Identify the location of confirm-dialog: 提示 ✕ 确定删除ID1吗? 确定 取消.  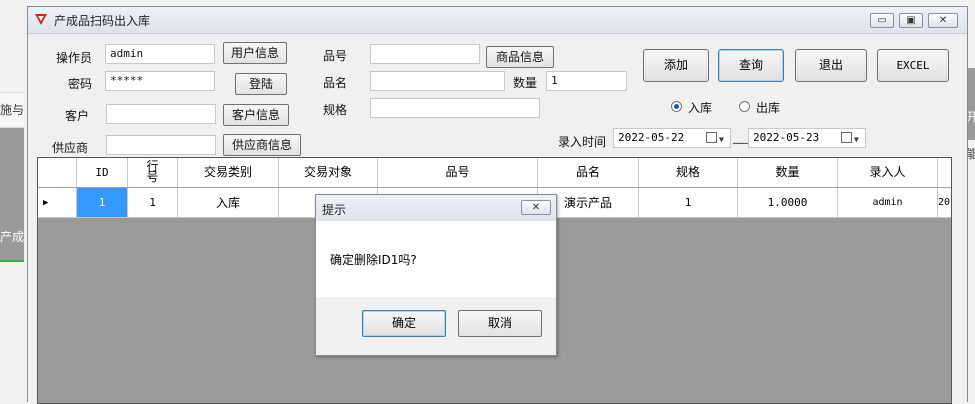
(436, 275).